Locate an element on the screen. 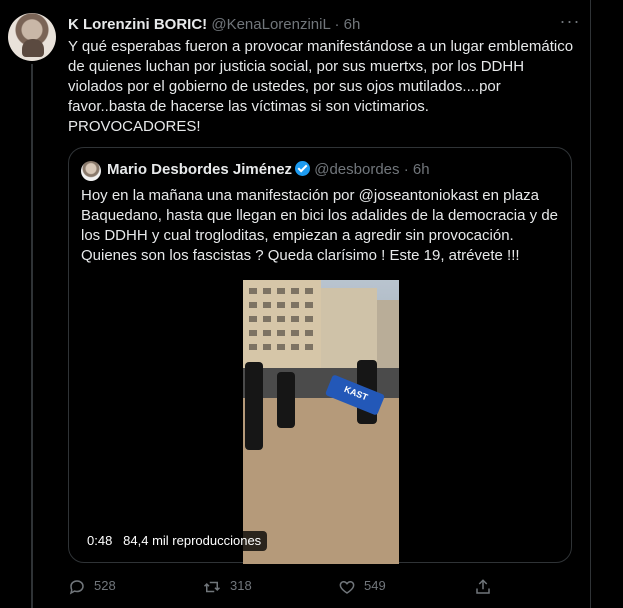 The image size is (623, 608). video-info-overlay: 0:48 84,4 mil reproducciones is located at coordinates (174, 541).